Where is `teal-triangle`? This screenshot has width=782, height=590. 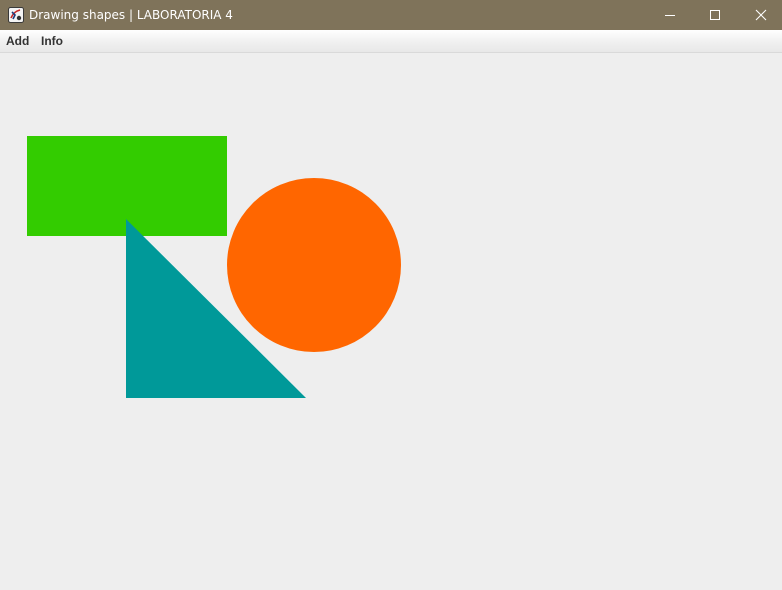
teal-triangle is located at coordinates (216, 308).